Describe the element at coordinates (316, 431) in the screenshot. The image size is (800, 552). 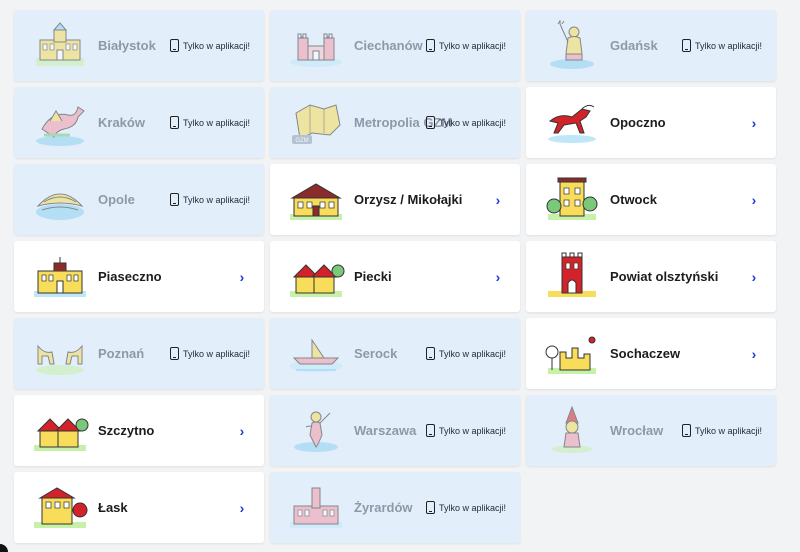
I see `mermaid-icon` at that location.